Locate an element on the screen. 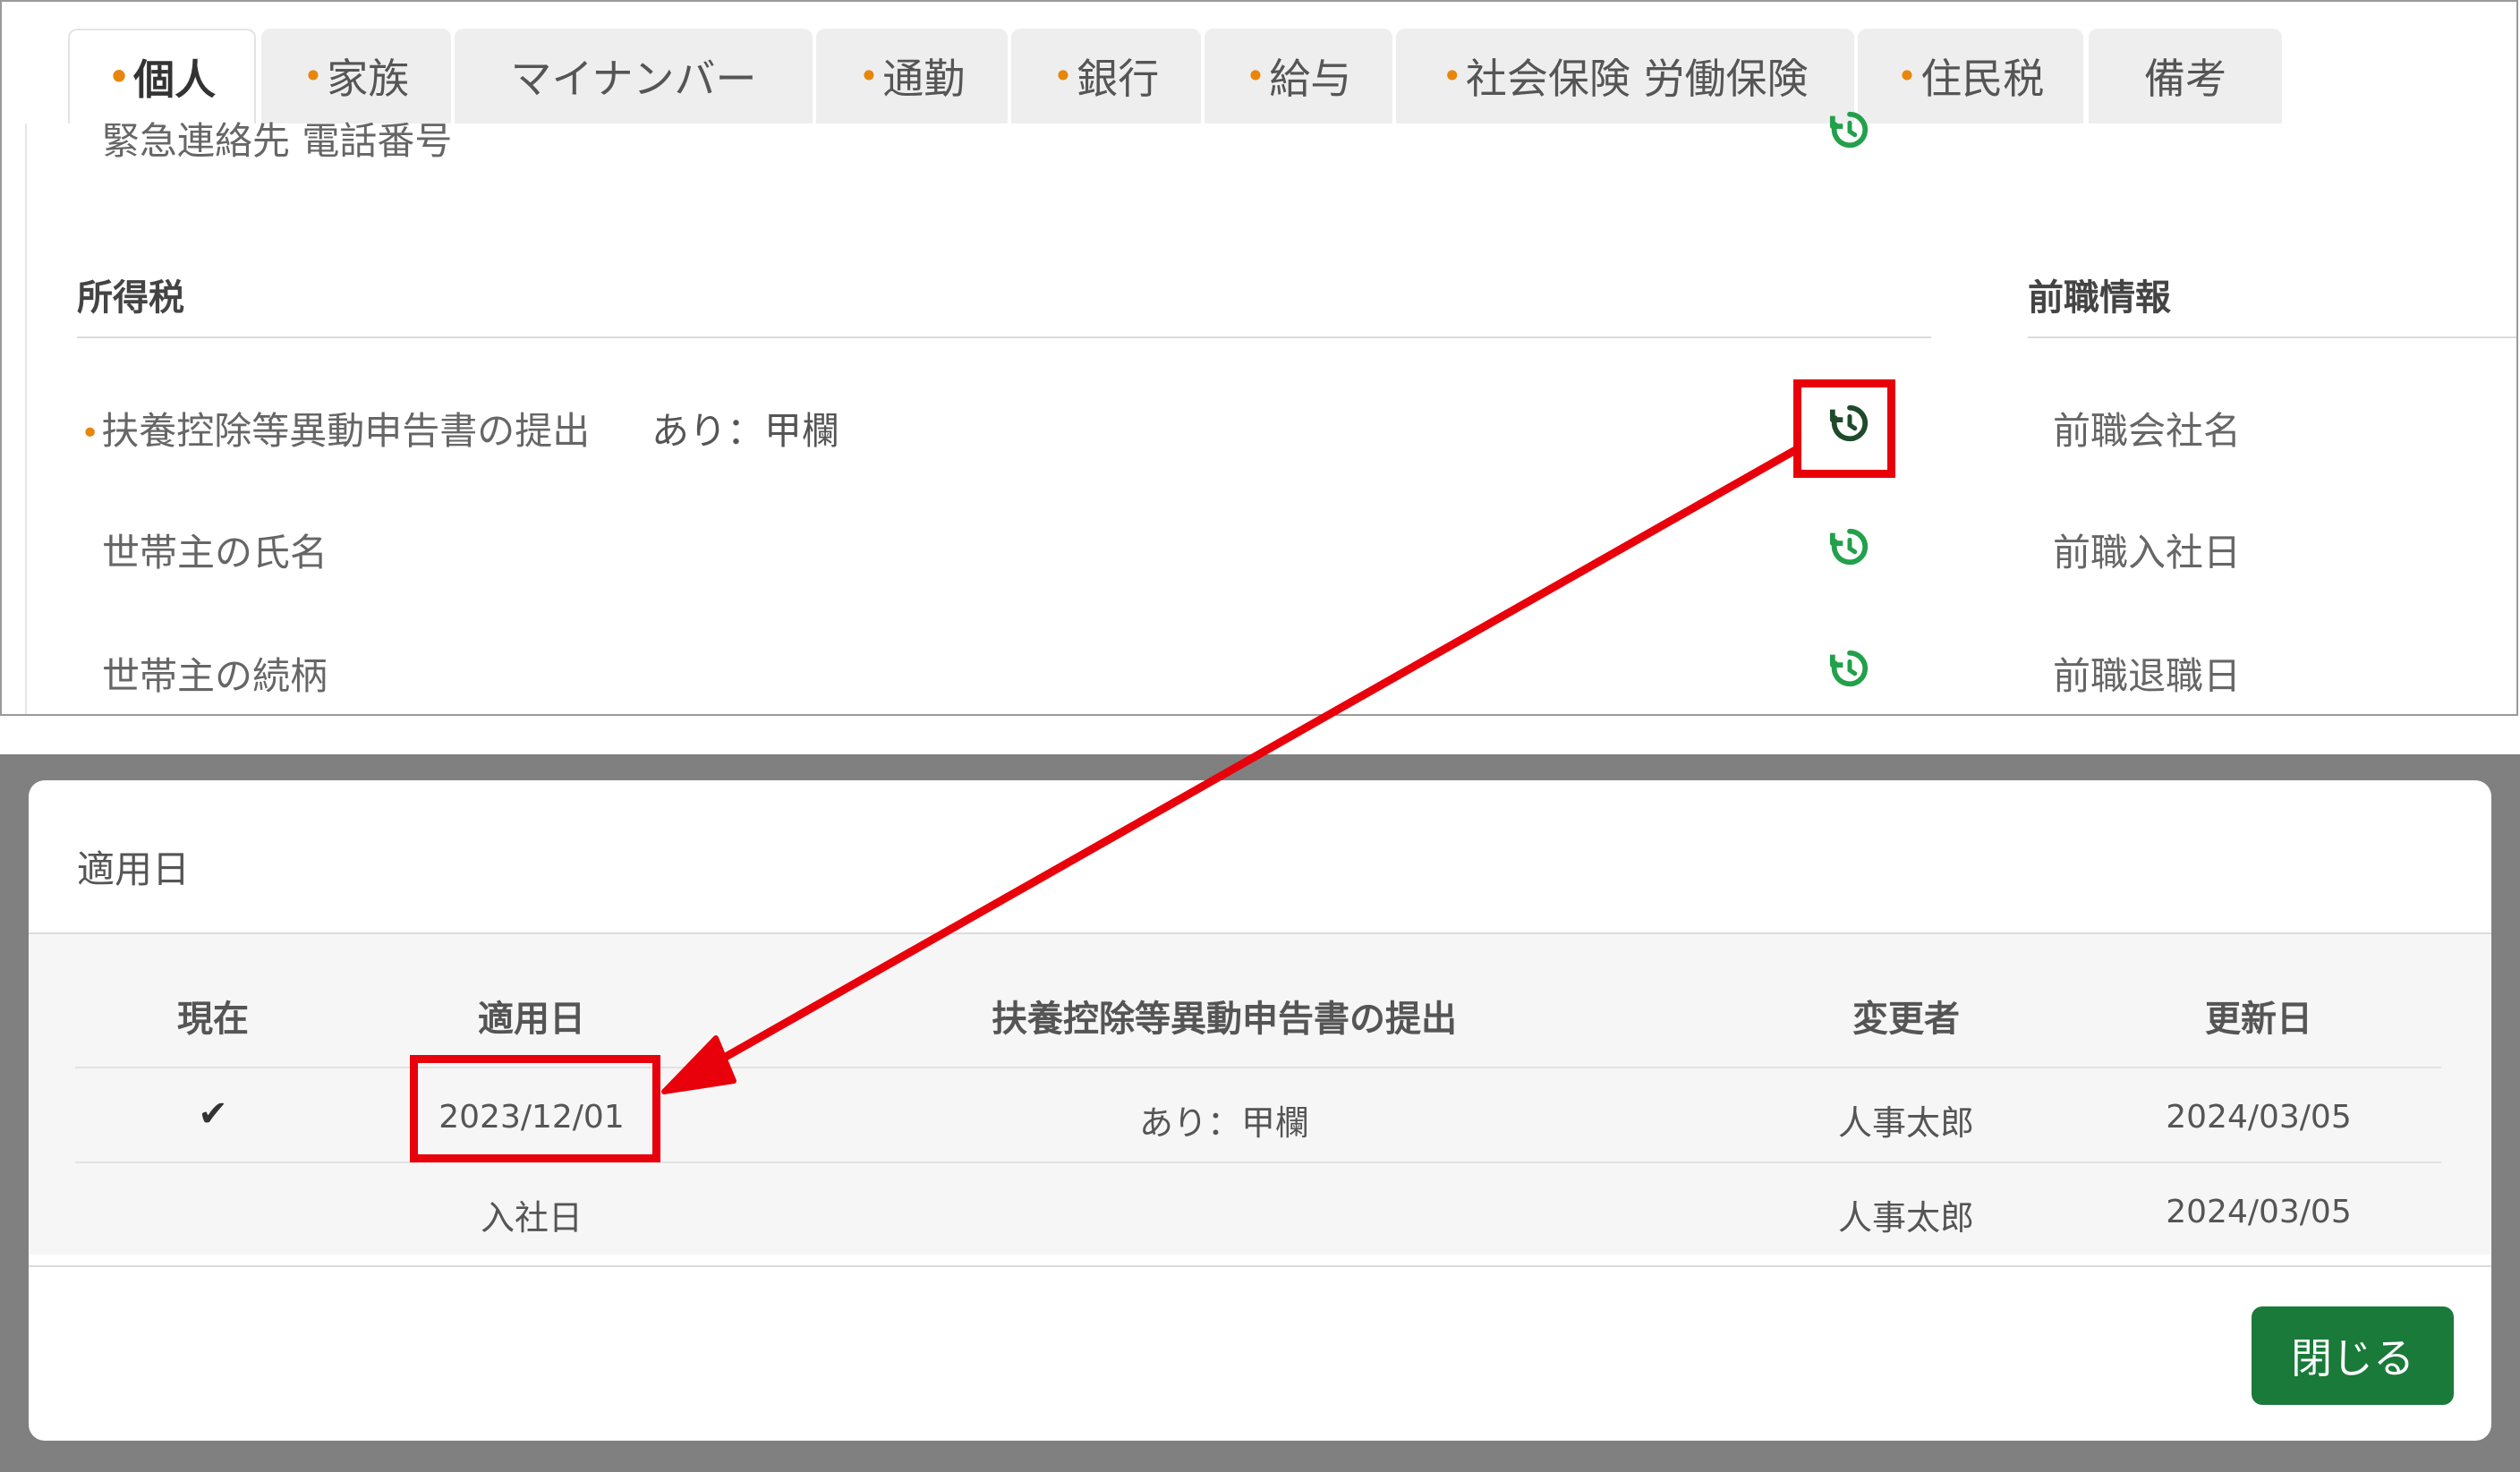 This screenshot has height=1472, width=2520. tab-my-number: マイナンバー is located at coordinates (634, 76).